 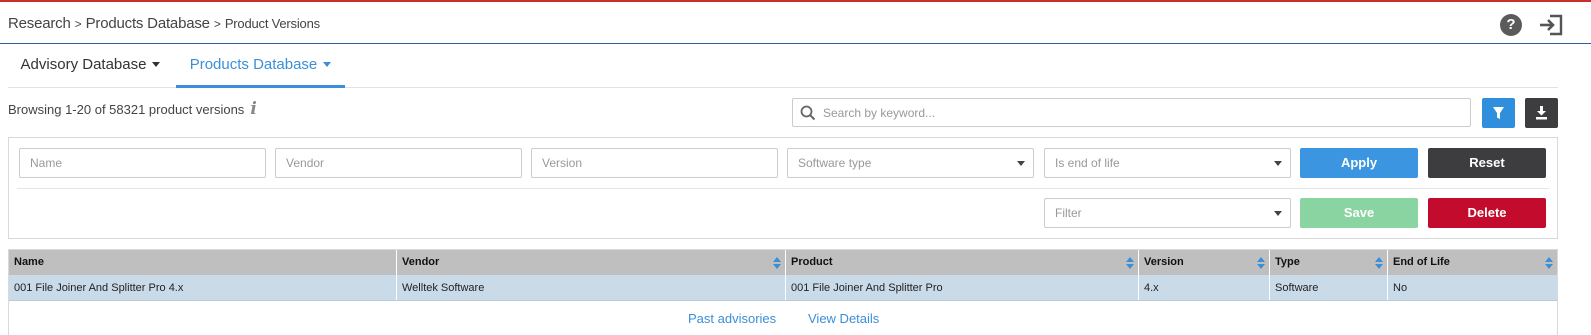 I want to click on browse-count-text: Browsing 1-20 of 58321 product versions, so click(x=126, y=109).